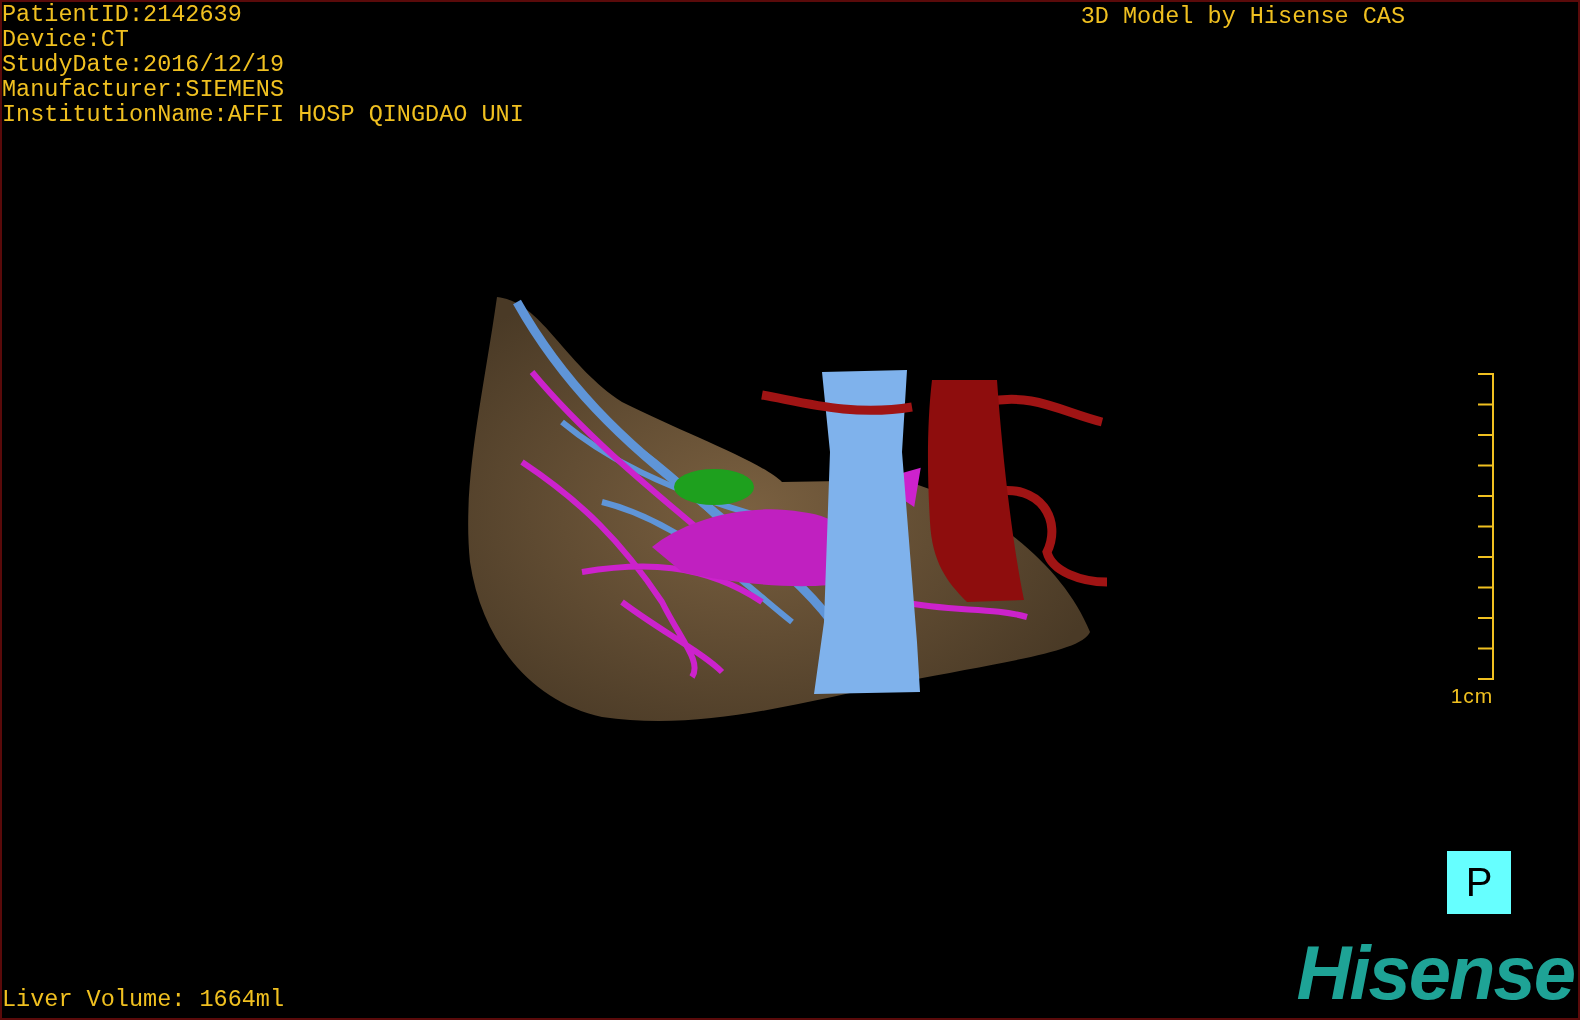  I want to click on liver-volume-text: Liver Volume: 1664ml, so click(143, 1001).